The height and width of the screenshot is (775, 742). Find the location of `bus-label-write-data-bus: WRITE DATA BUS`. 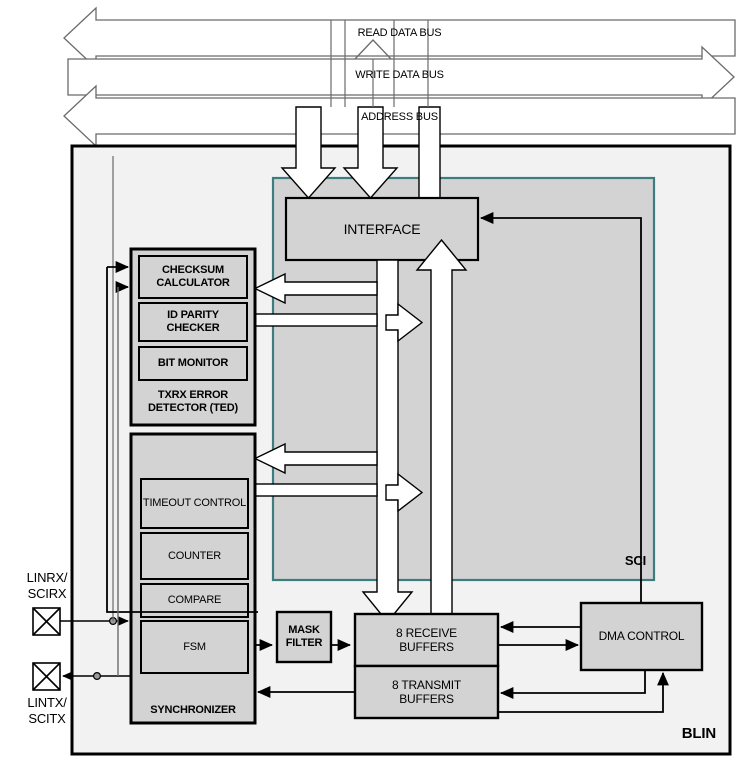

bus-label-write-data-bus: WRITE DATA BUS is located at coordinates (399, 74).